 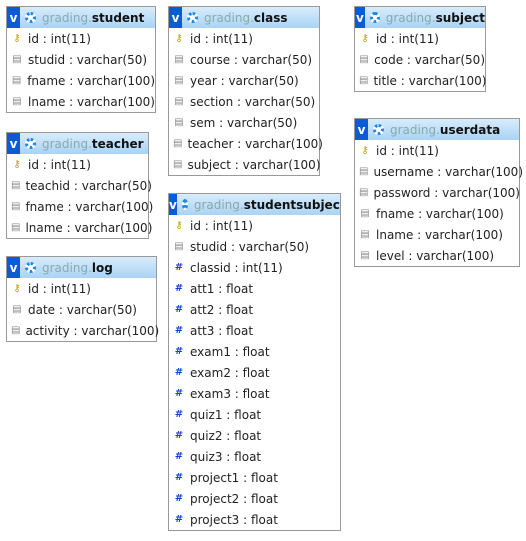 I want to click on column-row: ▤ date : varchar(50), so click(x=81, y=309).